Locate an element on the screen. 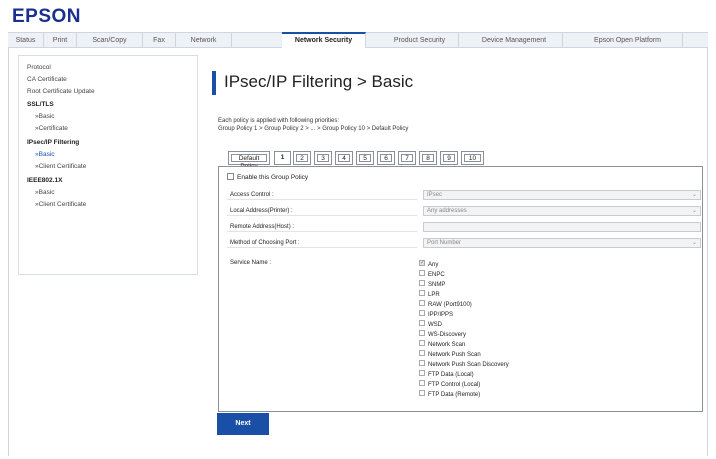 The image size is (716, 459). access-control-label: Access Control : is located at coordinates (322, 195).